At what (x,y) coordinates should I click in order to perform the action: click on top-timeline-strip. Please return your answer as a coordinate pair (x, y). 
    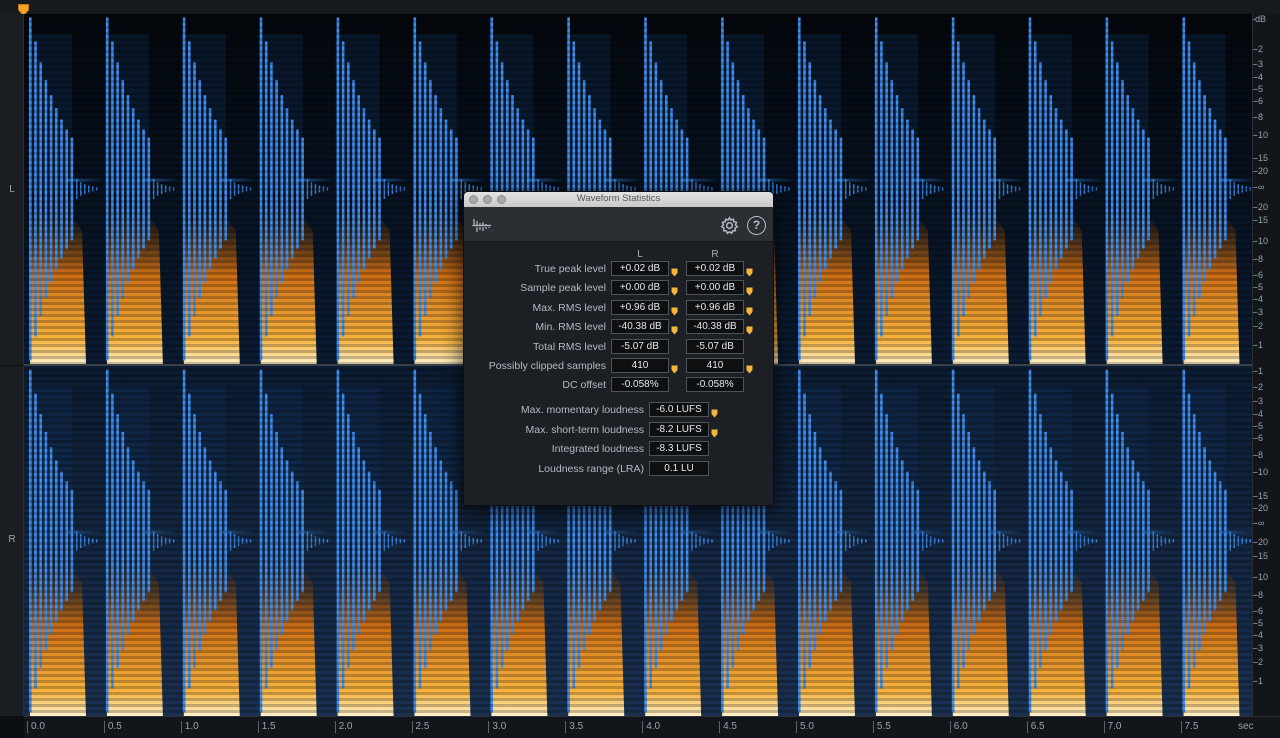
    Looking at the image, I should click on (640, 7).